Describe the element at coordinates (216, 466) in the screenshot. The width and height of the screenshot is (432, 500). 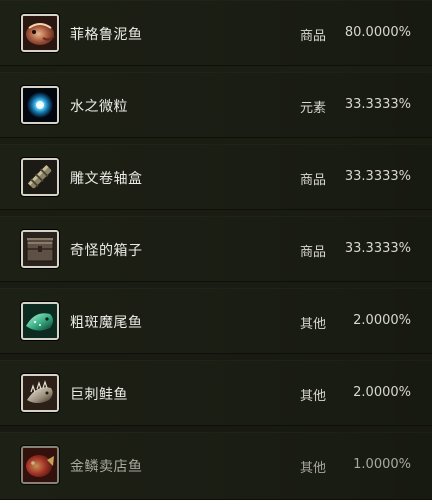
I see `loot-row: 金鳞卖店鱼 其他 1.0000%` at that location.